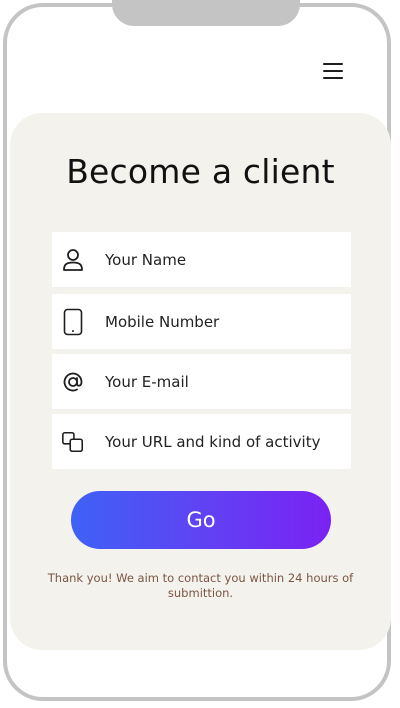 The height and width of the screenshot is (708, 400). Describe the element at coordinates (201, 381) in the screenshot. I see `email-field: Your E-mail` at that location.